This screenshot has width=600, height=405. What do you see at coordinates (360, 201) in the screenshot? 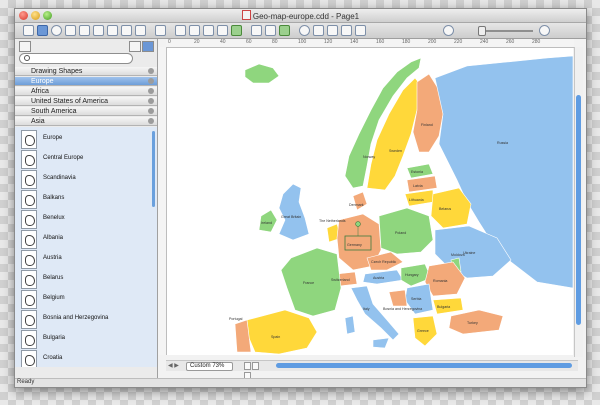
I see `denmark-shape` at bounding box center [360, 201].